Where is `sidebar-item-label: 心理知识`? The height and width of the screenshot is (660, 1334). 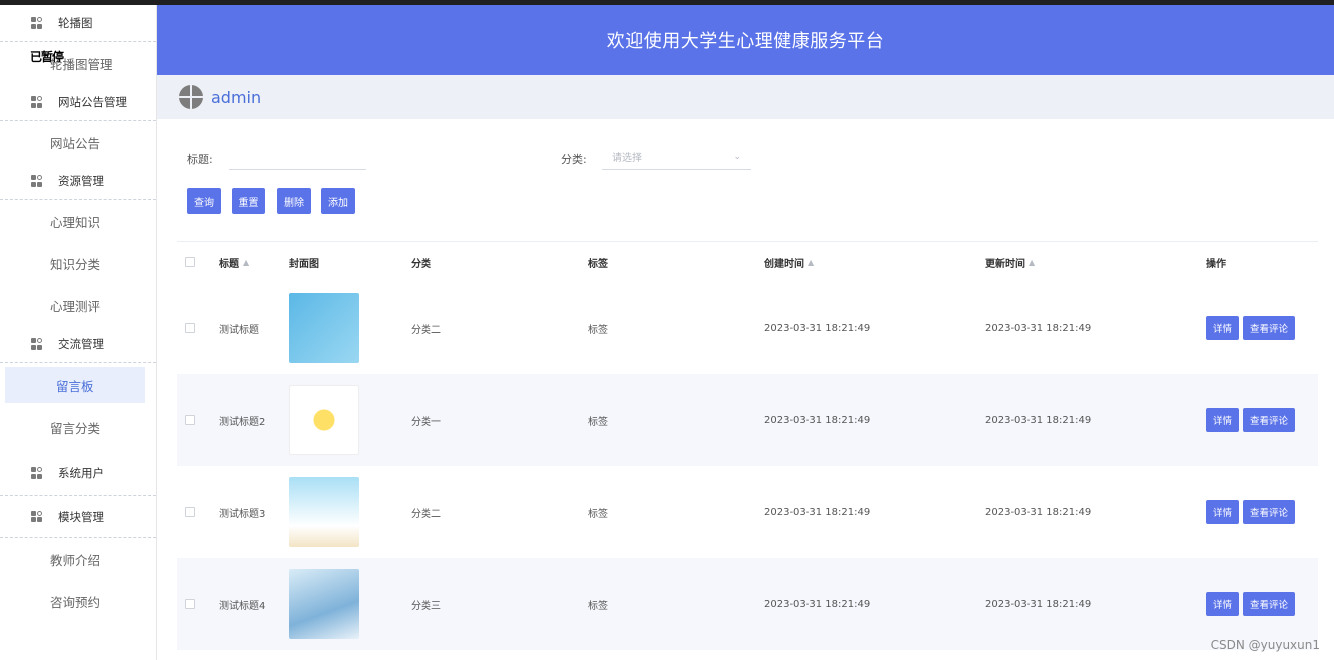
sidebar-item-label: 心理知识 is located at coordinates (75, 222).